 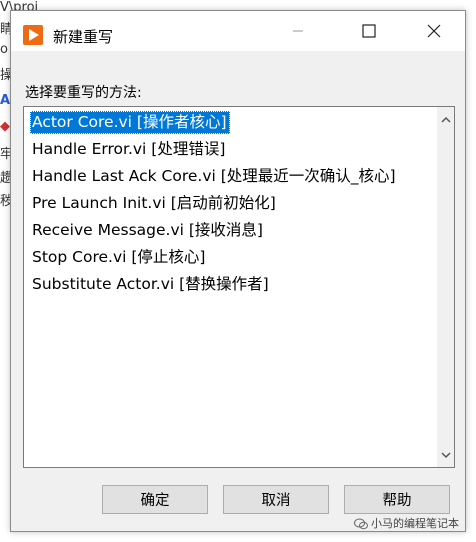 I want to click on list-item-substitute-actor: Substitute Actor.vi [替换操作者], so click(x=230, y=284).